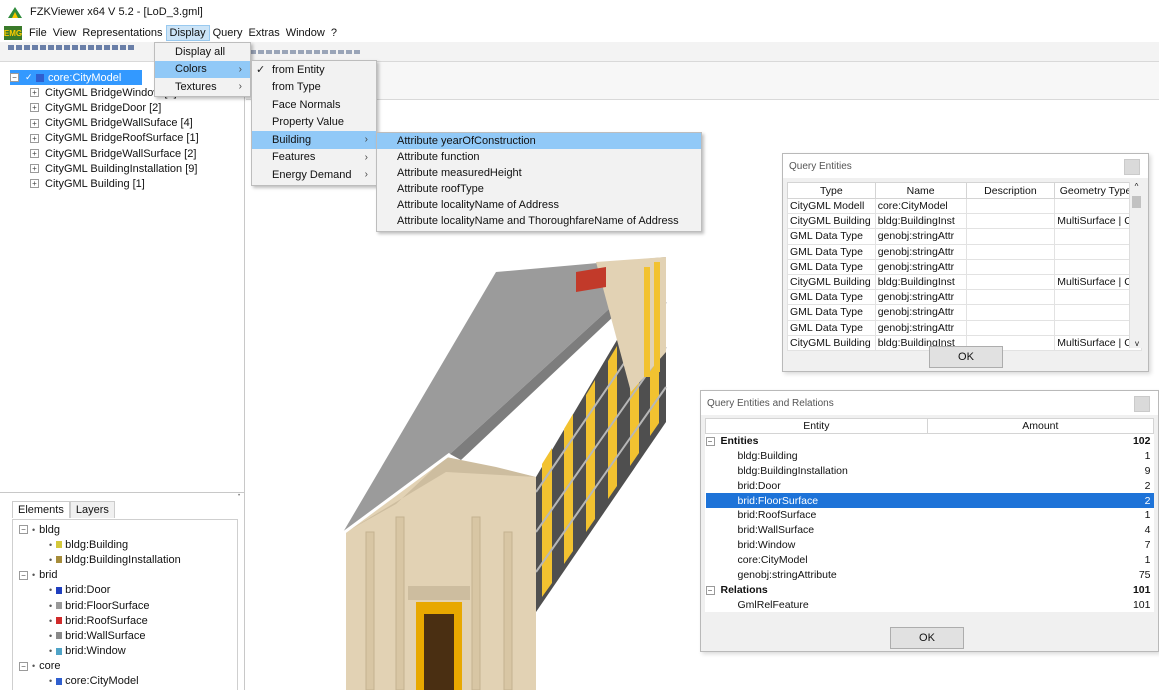 Image resolution: width=1159 pixels, height=690 pixels. Describe the element at coordinates (104, 153) in the screenshot. I see `tree-item: + CityGML BridgeWallSurface [2]` at that location.